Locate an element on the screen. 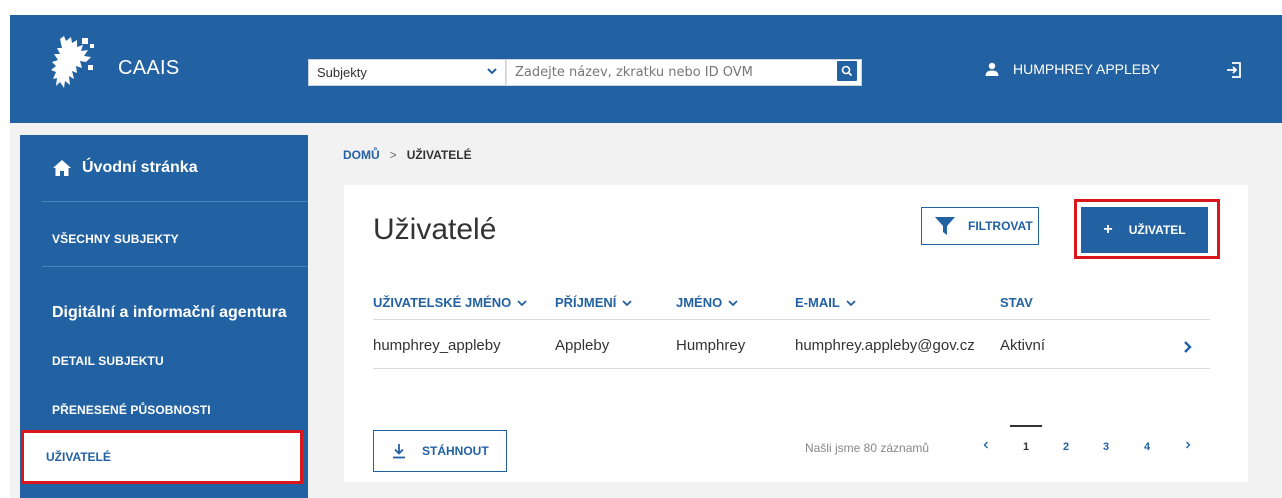 The height and width of the screenshot is (498, 1282). column-header-first-name: JMÉNO is located at coordinates (707, 302).